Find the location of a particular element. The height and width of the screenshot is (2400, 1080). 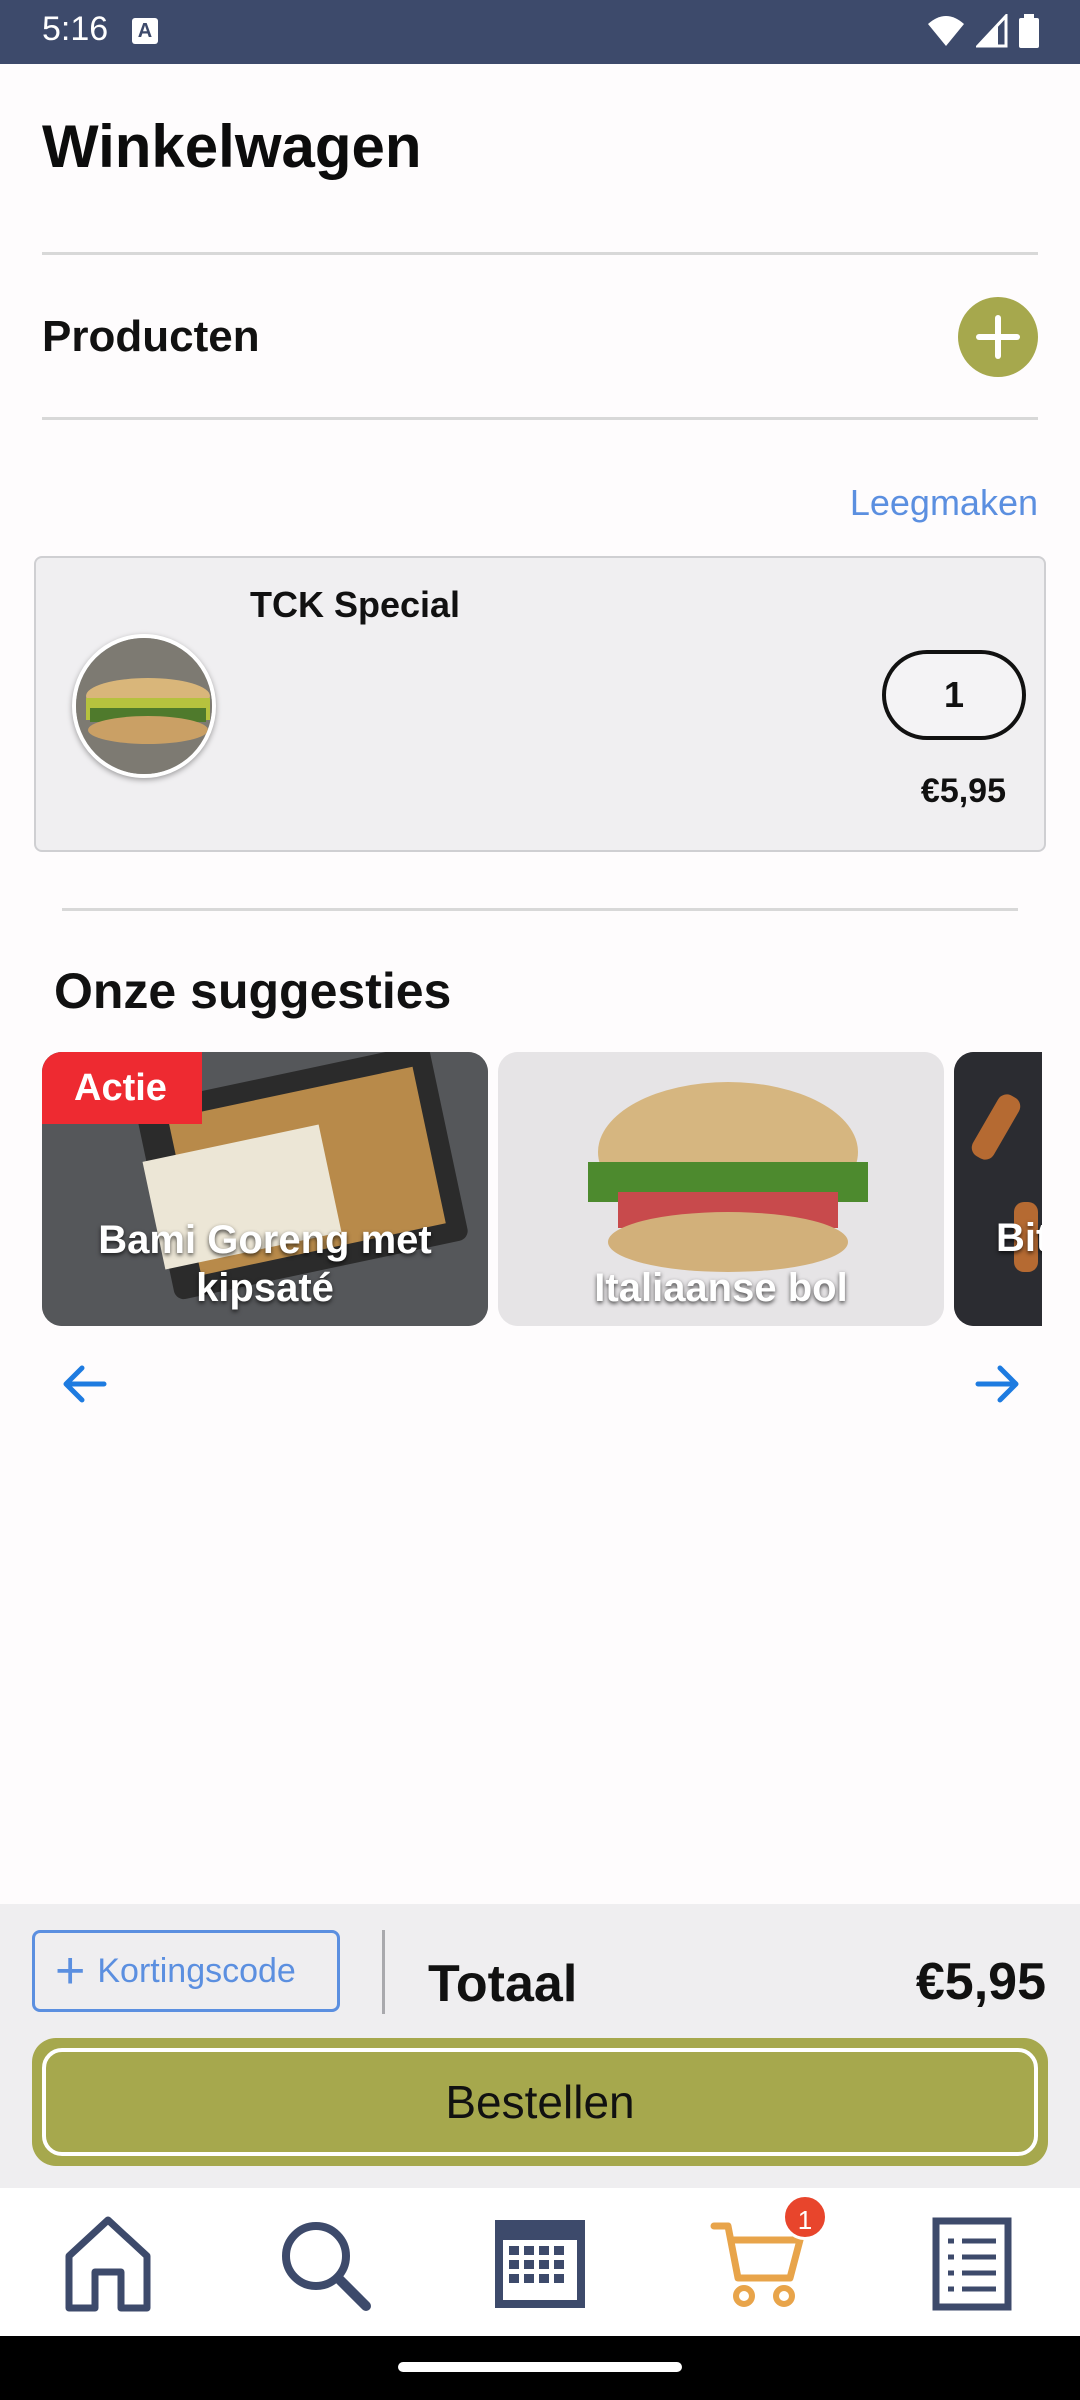

status-bar: 5:16 A is located at coordinates (540, 32).